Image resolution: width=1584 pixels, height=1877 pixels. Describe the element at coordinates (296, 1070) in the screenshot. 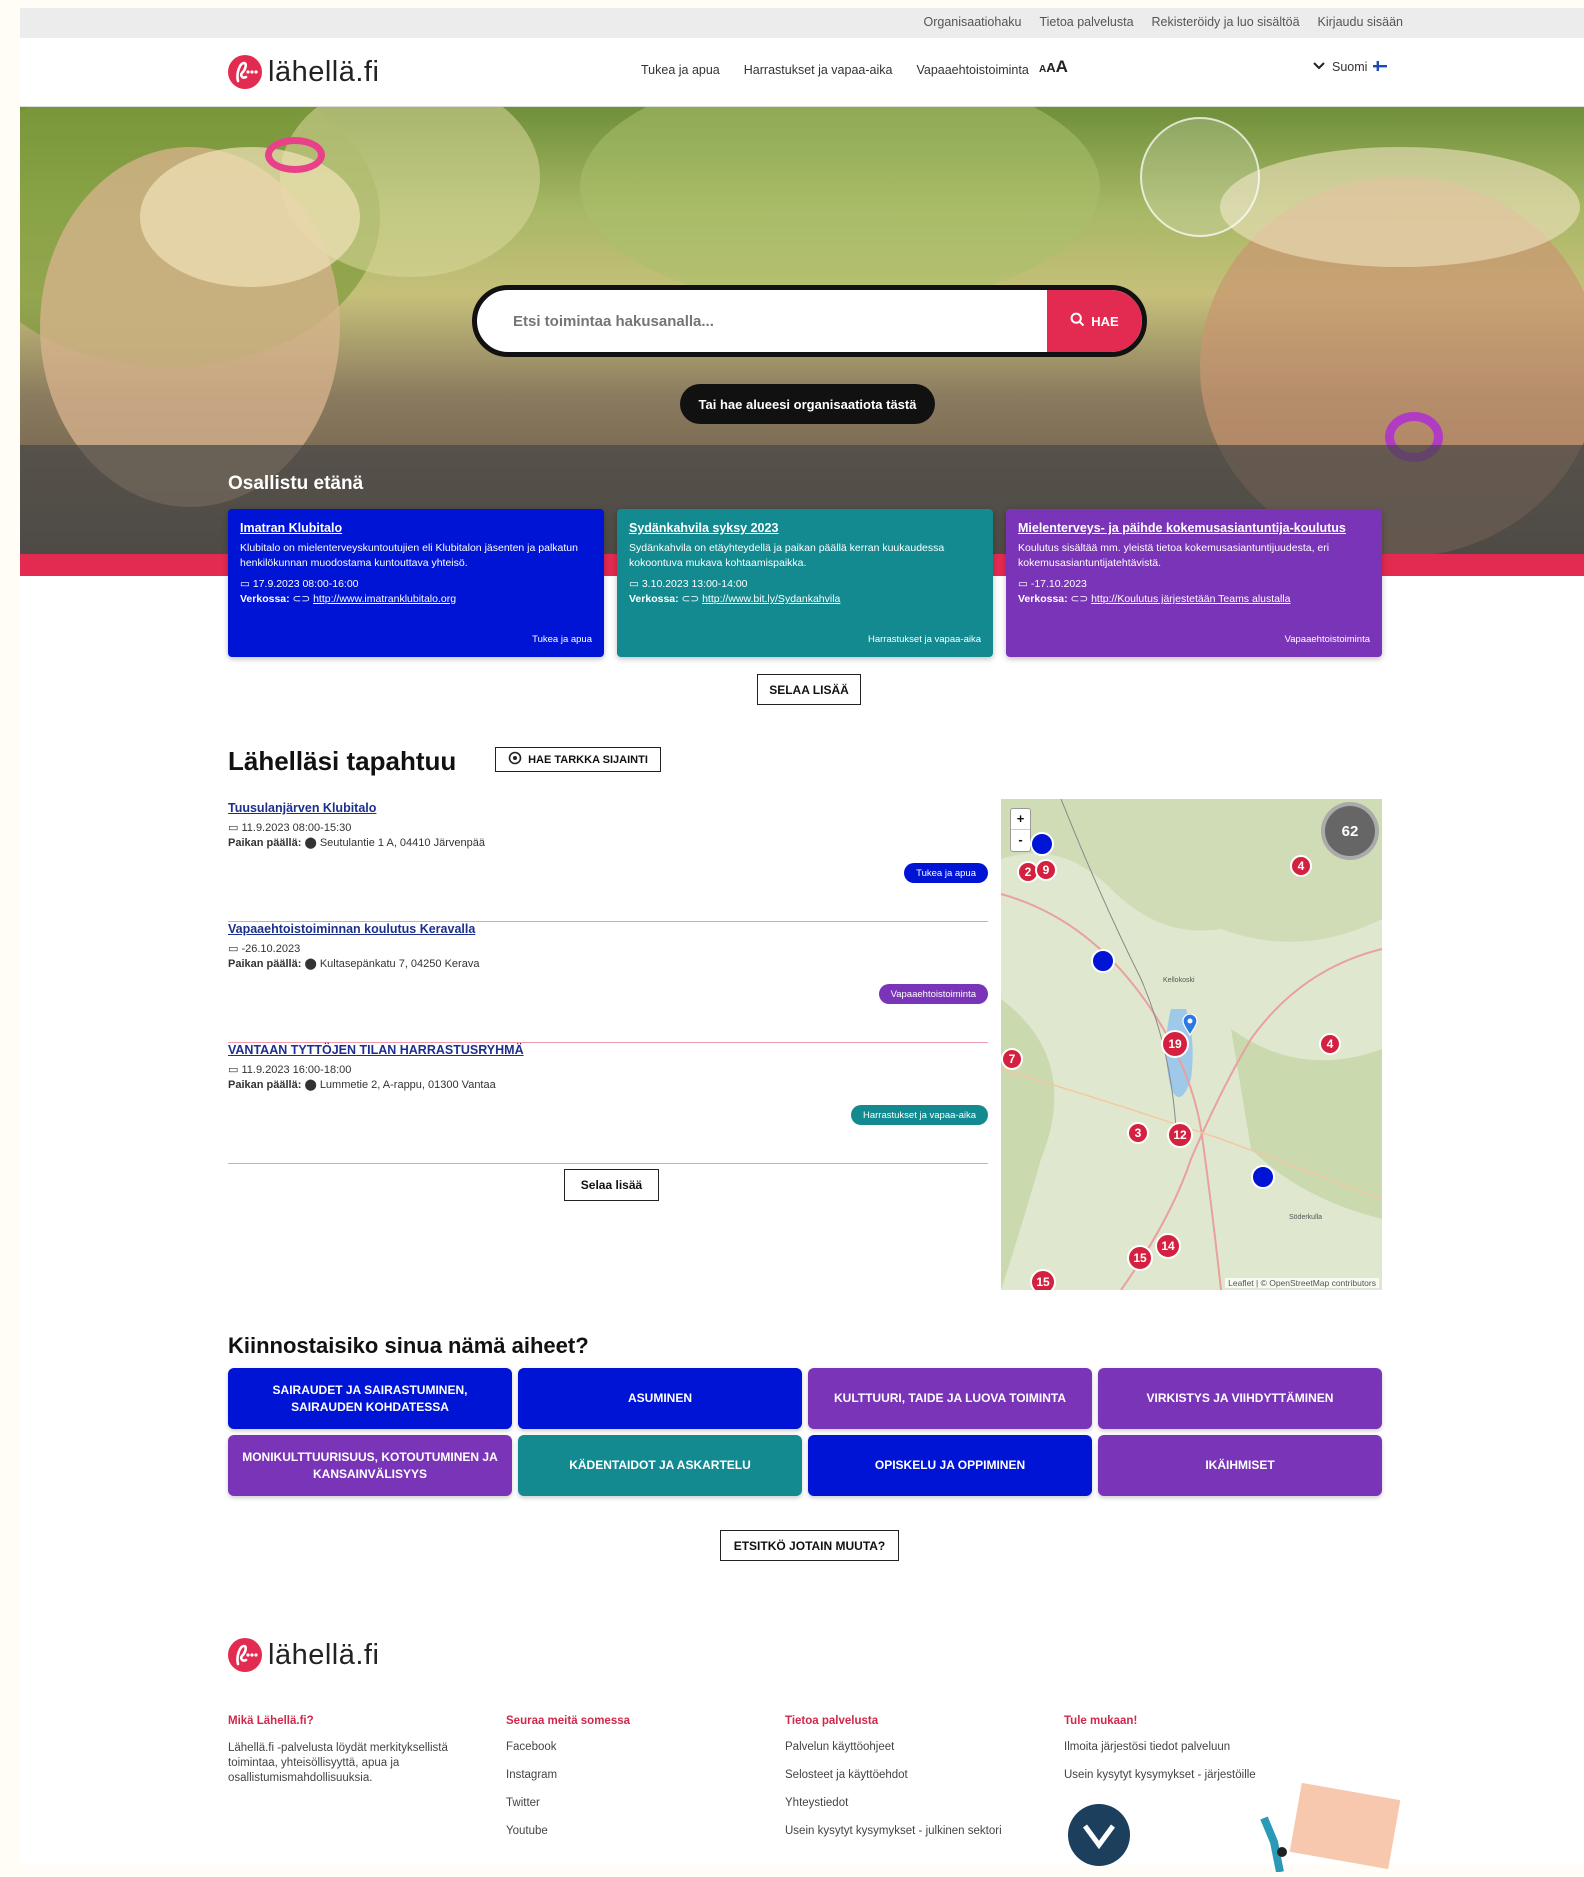

I see `event-date: 11.9.2023 16:00-18:00` at that location.